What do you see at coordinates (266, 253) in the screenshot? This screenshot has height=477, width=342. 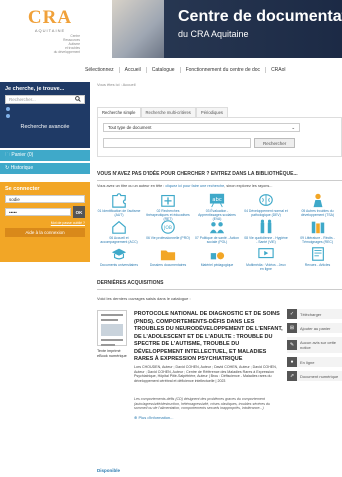 I see `video-icon` at bounding box center [266, 253].